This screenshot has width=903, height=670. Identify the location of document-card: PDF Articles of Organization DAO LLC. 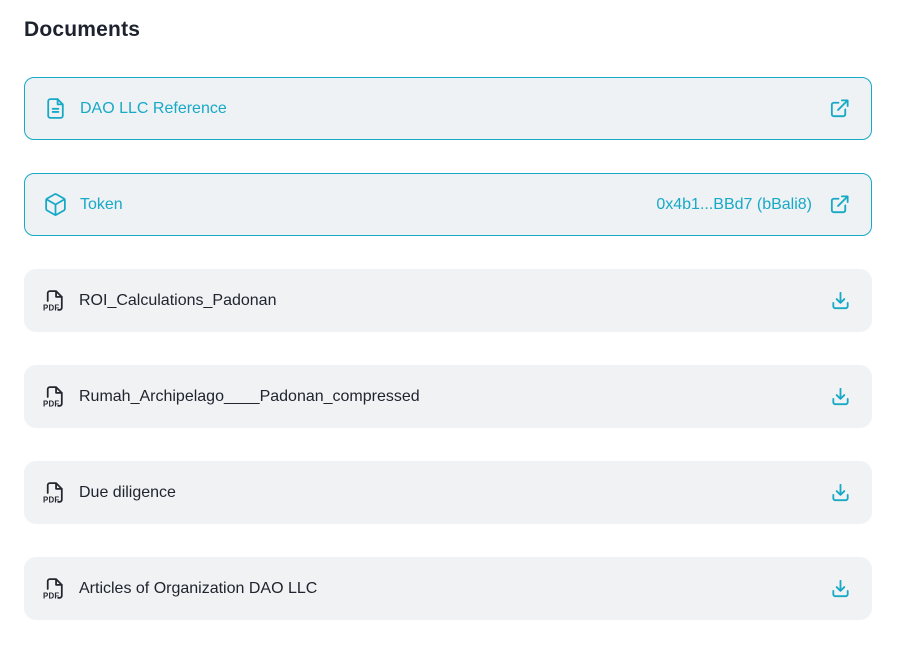
(448, 588).